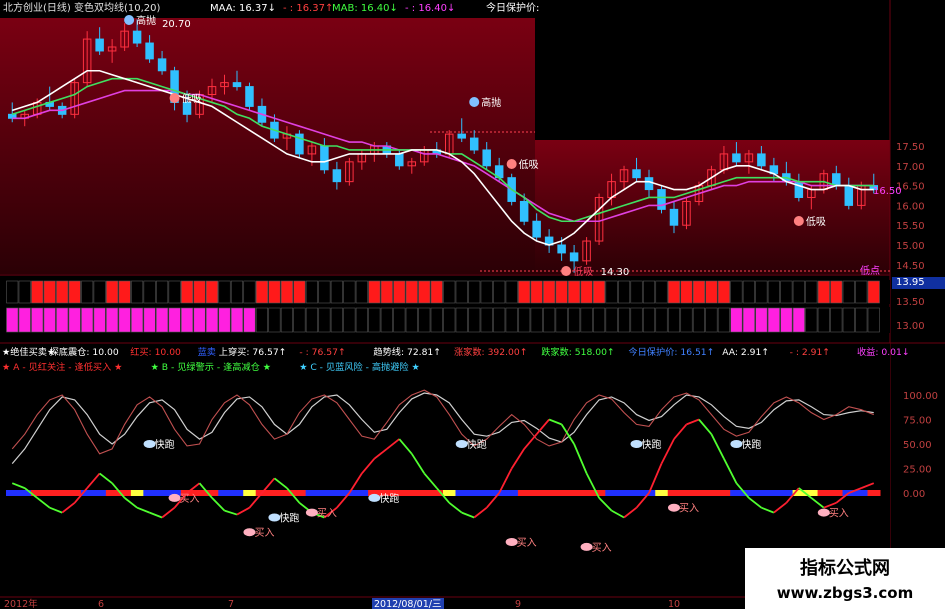 Image resolution: width=945 pixels, height=609 pixels. I want to click on price-axis-label: 15.00, so click(910, 246).